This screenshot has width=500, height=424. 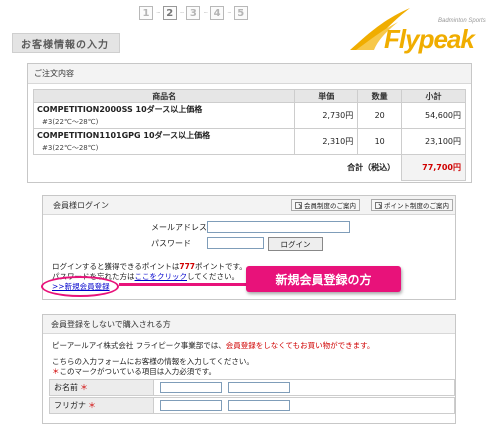 I want to click on column-header-subtotal: 小計, so click(x=433, y=96).